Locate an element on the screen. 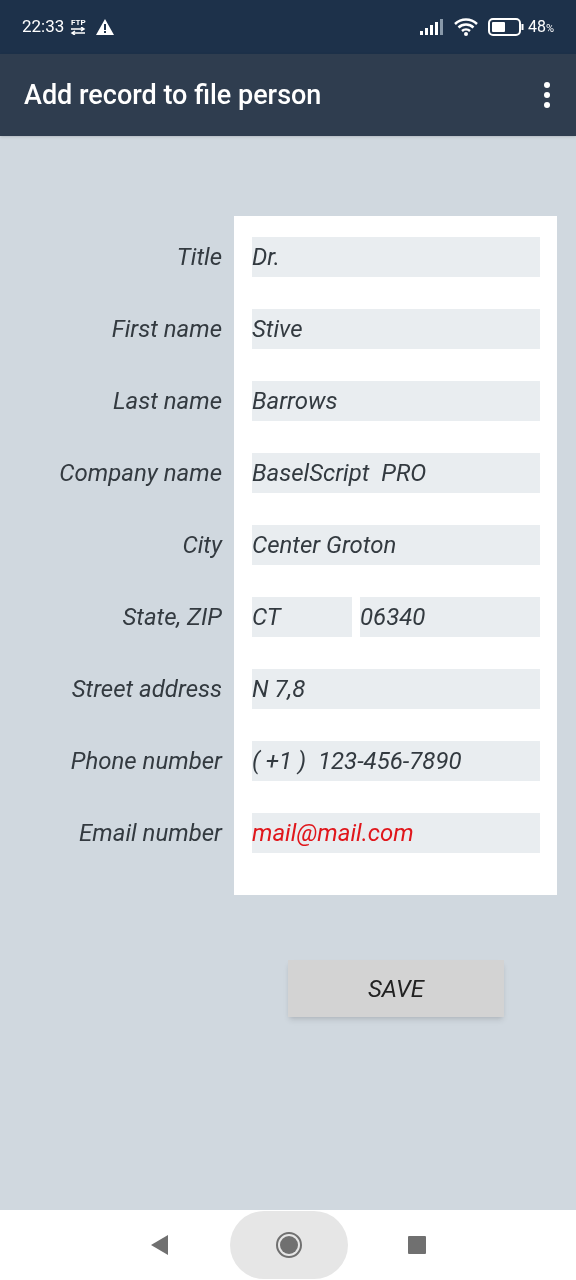  clock: 22:33 is located at coordinates (43, 27).